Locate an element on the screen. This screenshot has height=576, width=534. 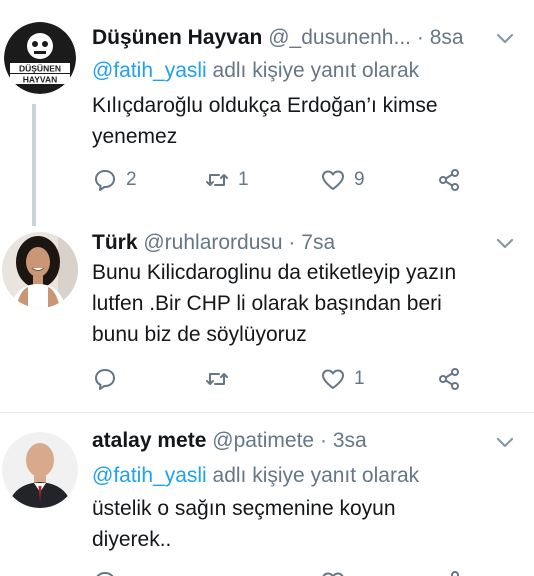
retweet-button: 1 is located at coordinates (226, 180).